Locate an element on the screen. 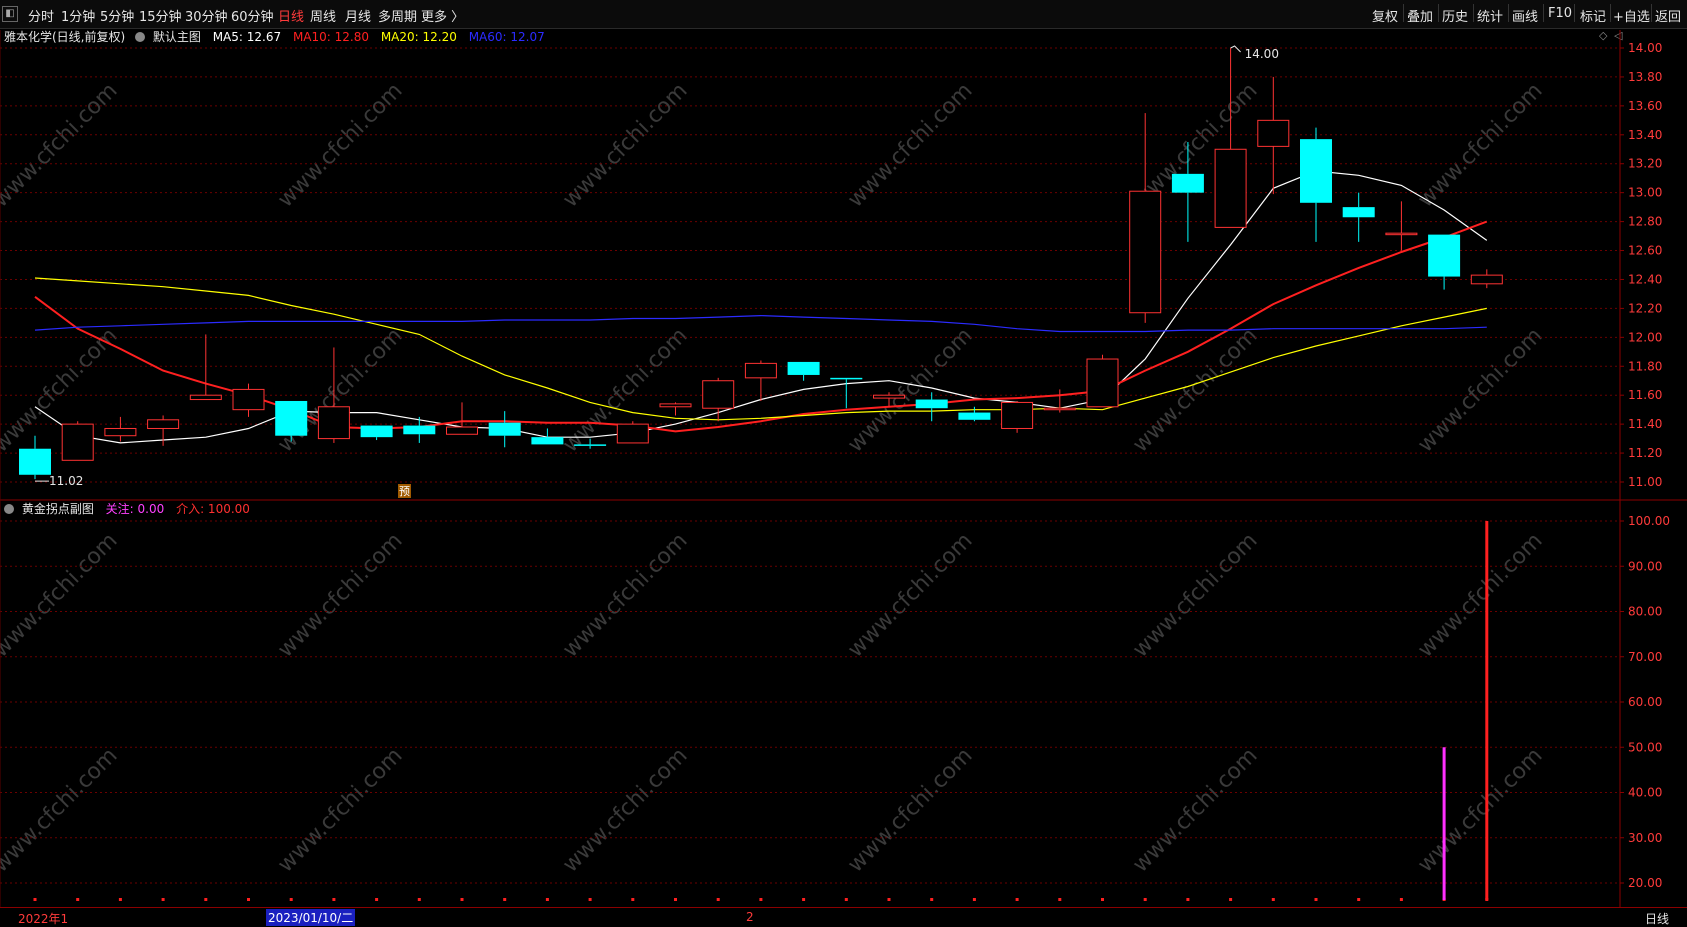  indicator-tick-label: 30.00 is located at coordinates (1645, 838).